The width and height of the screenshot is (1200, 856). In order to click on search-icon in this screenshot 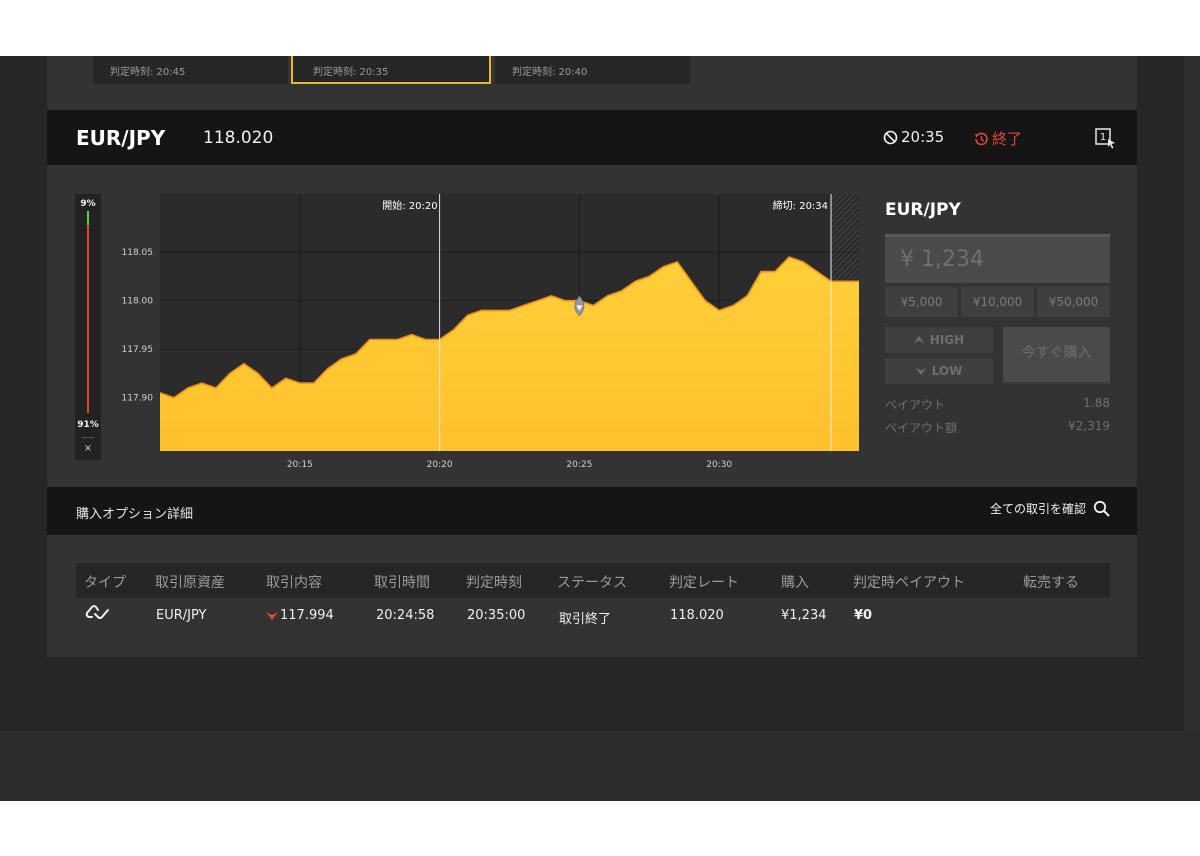, I will do `click(1101, 508)`.